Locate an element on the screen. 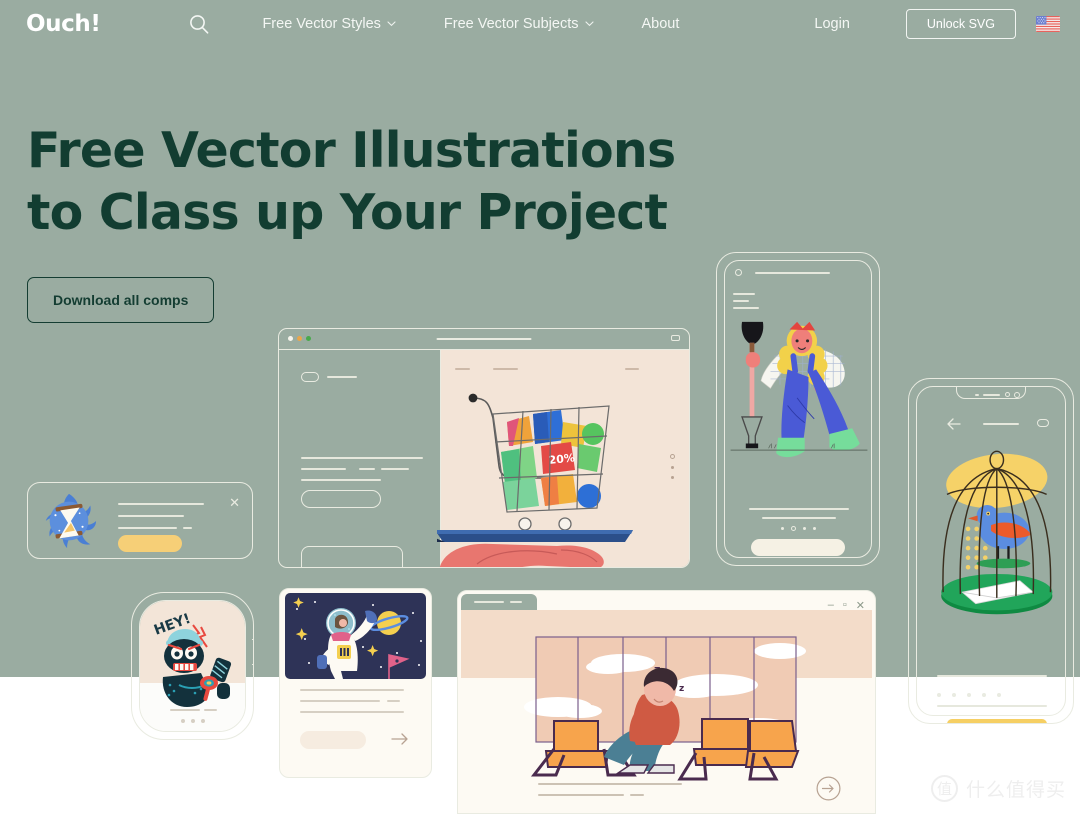  birdcage-phone-mockup is located at coordinates (991, 551).